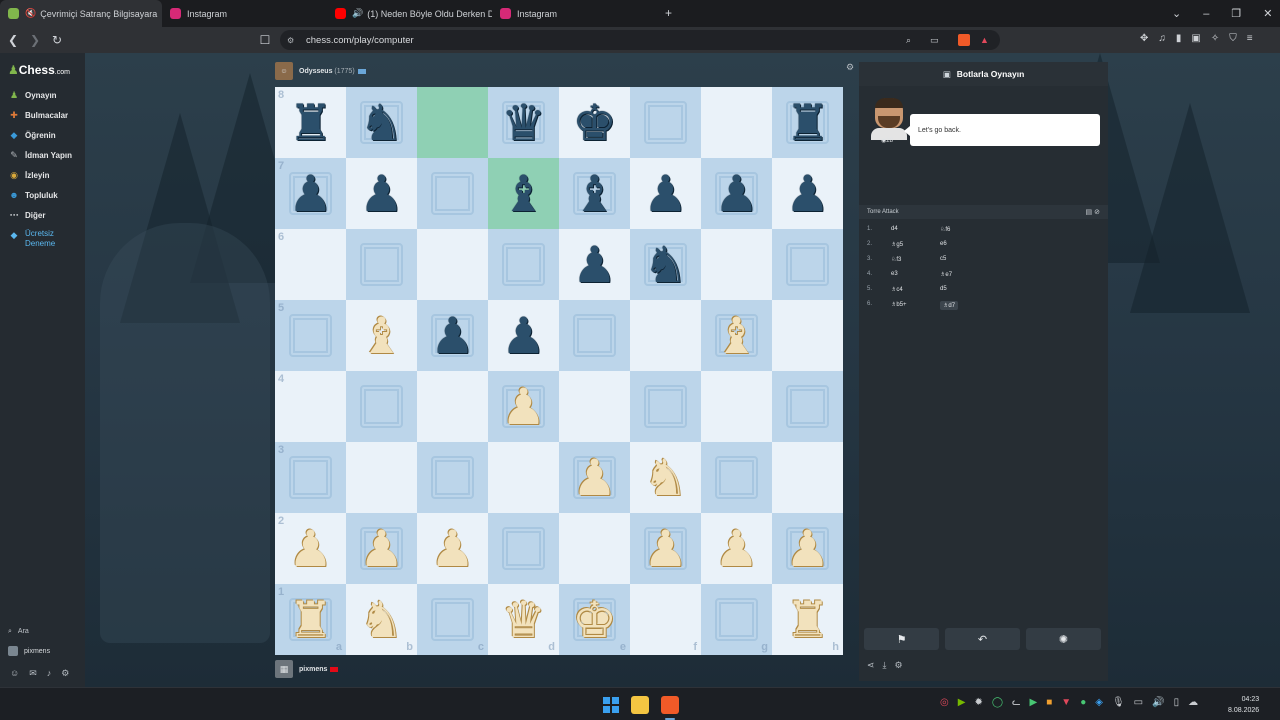 This screenshot has height=720, width=1280. Describe the element at coordinates (310, 335) in the screenshot. I see `square-a5: 5` at that location.